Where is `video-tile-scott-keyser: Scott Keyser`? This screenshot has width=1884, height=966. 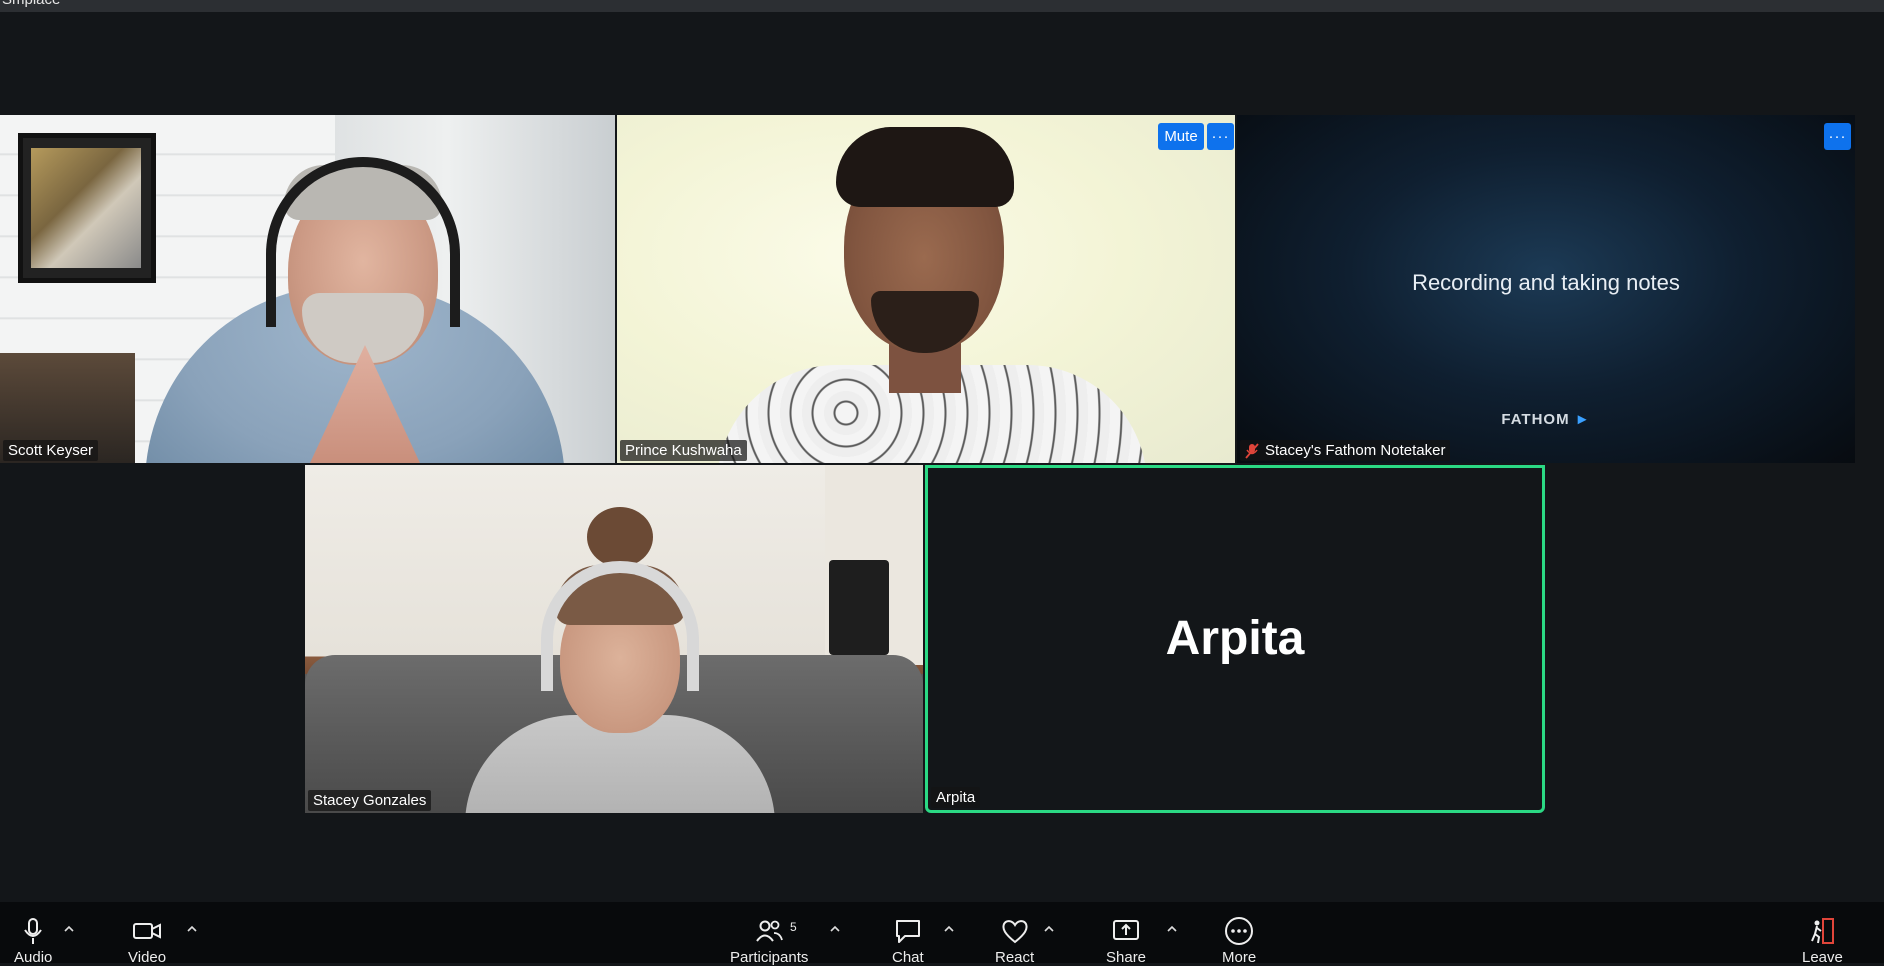 video-tile-scott-keyser: Scott Keyser is located at coordinates (307, 289).